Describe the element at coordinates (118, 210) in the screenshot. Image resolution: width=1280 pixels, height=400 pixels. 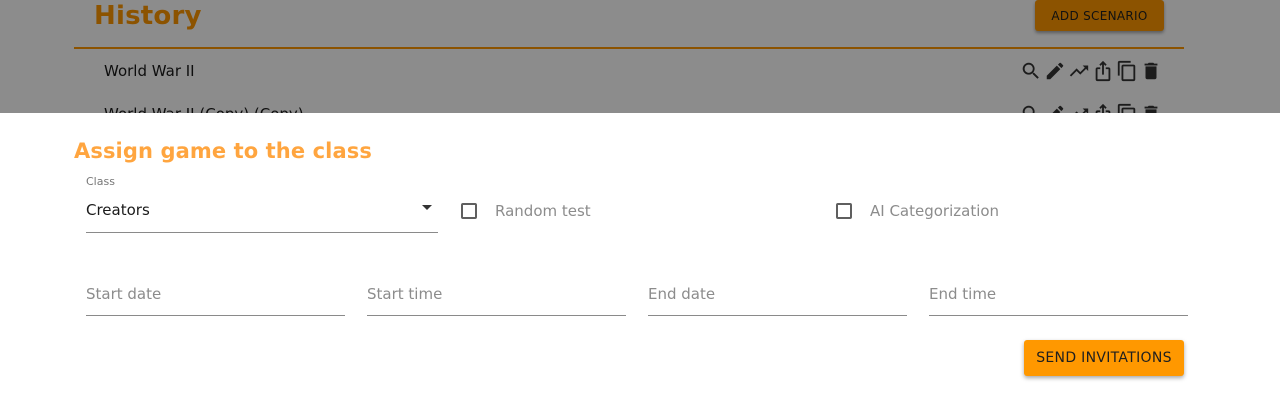
I see `class-select-value: Creators` at that location.